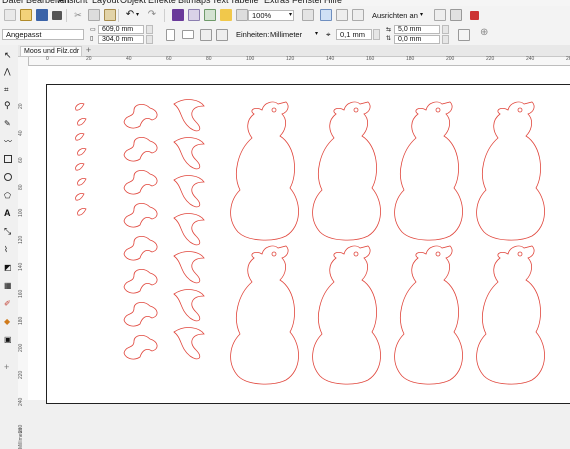 This screenshot has height=449, width=570. What do you see at coordinates (26, 15) in the screenshot?
I see `open-folder-icon` at bounding box center [26, 15].